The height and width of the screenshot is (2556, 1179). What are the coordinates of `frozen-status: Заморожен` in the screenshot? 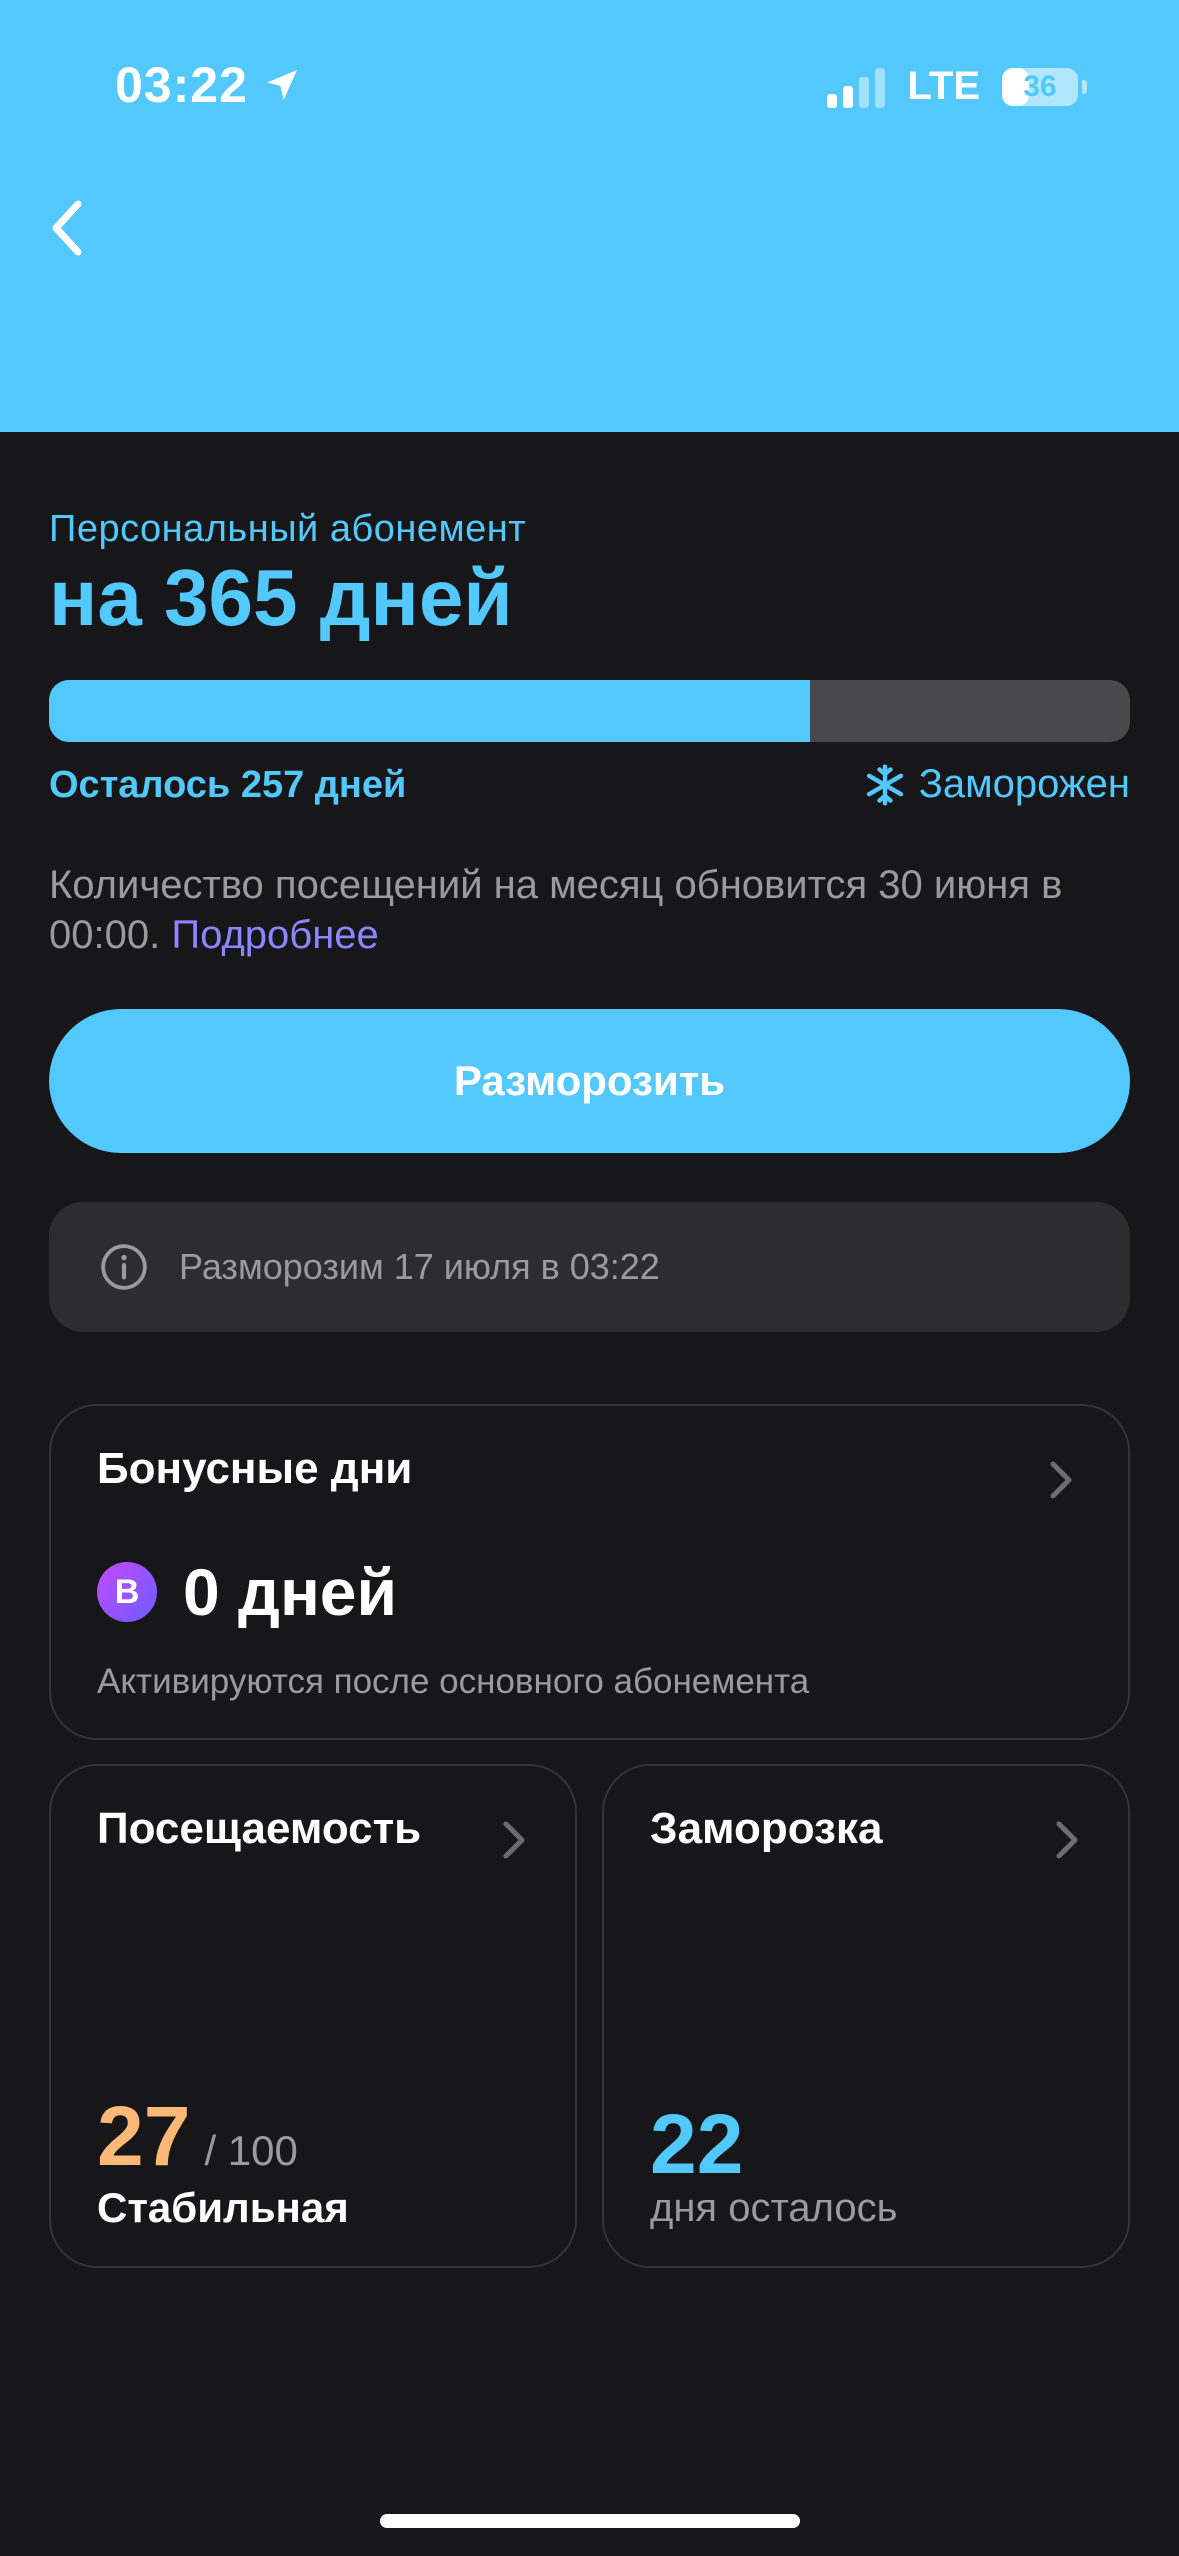 It's located at (996, 784).